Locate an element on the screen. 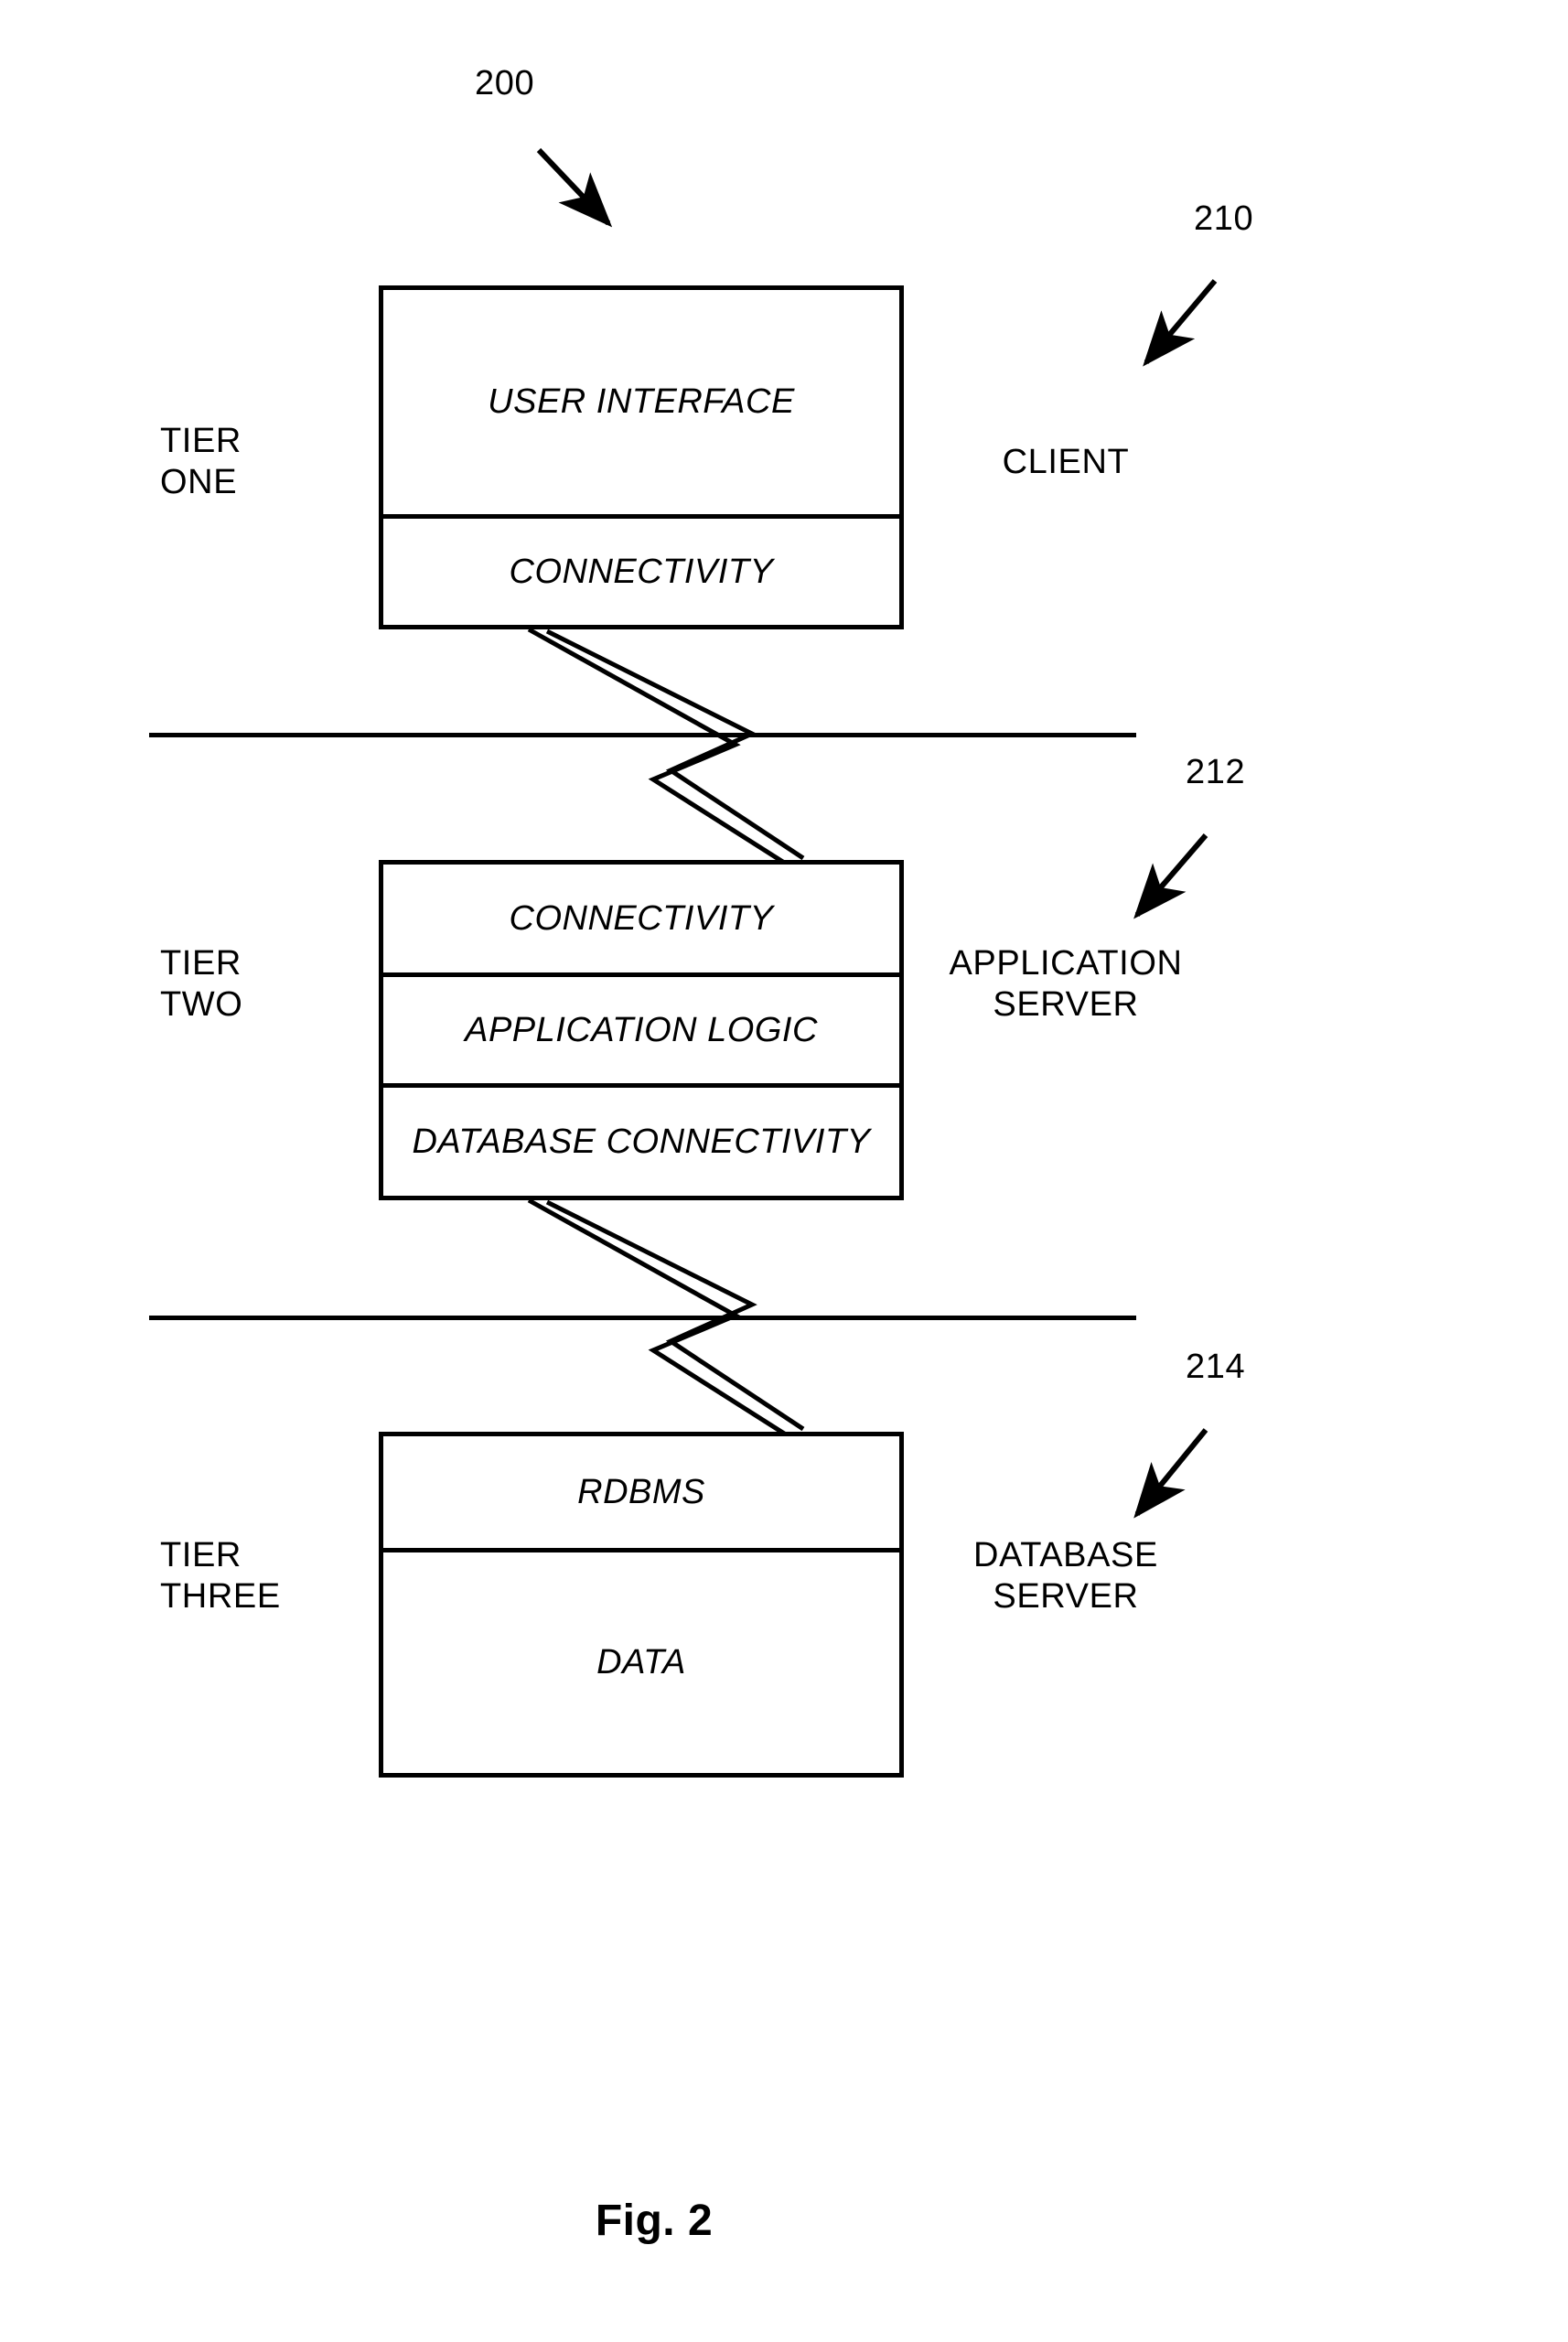 This screenshot has height=2342, width=1568. tier-two-cell-database-connectivity-label: DATABASE CONNECTIVITY is located at coordinates (641, 1141).